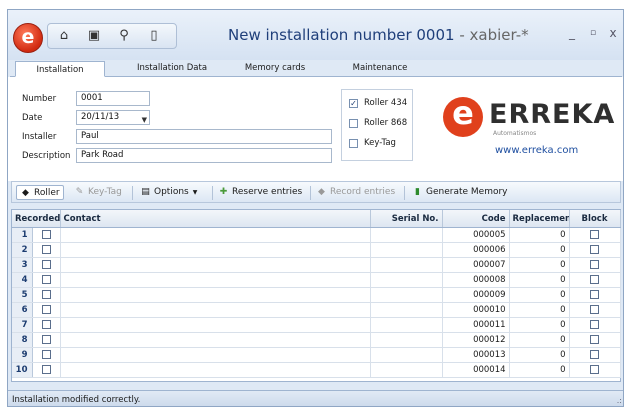  What do you see at coordinates (476, 219) in the screenshot?
I see `col-code: Code` at bounding box center [476, 219].